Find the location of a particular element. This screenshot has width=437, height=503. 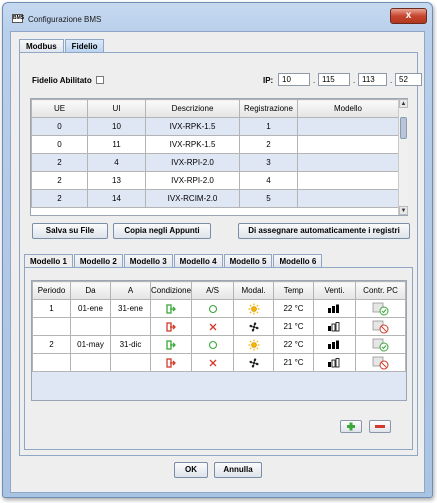

cell-da: 01-ene is located at coordinates (90, 308).